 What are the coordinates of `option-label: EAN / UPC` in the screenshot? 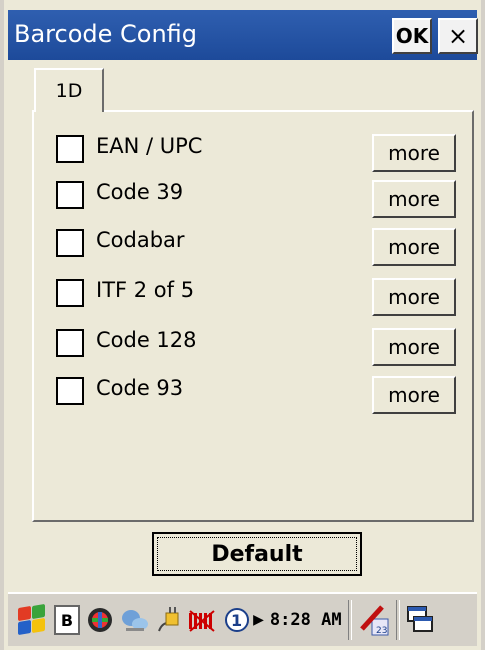 It's located at (149, 146).